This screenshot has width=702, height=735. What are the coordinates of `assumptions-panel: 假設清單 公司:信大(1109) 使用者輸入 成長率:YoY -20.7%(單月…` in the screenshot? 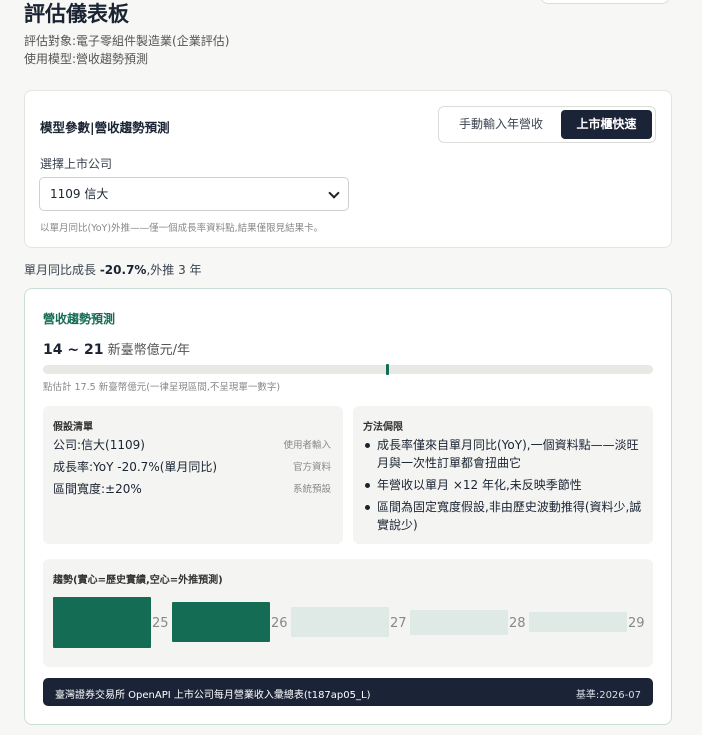 It's located at (193, 475).